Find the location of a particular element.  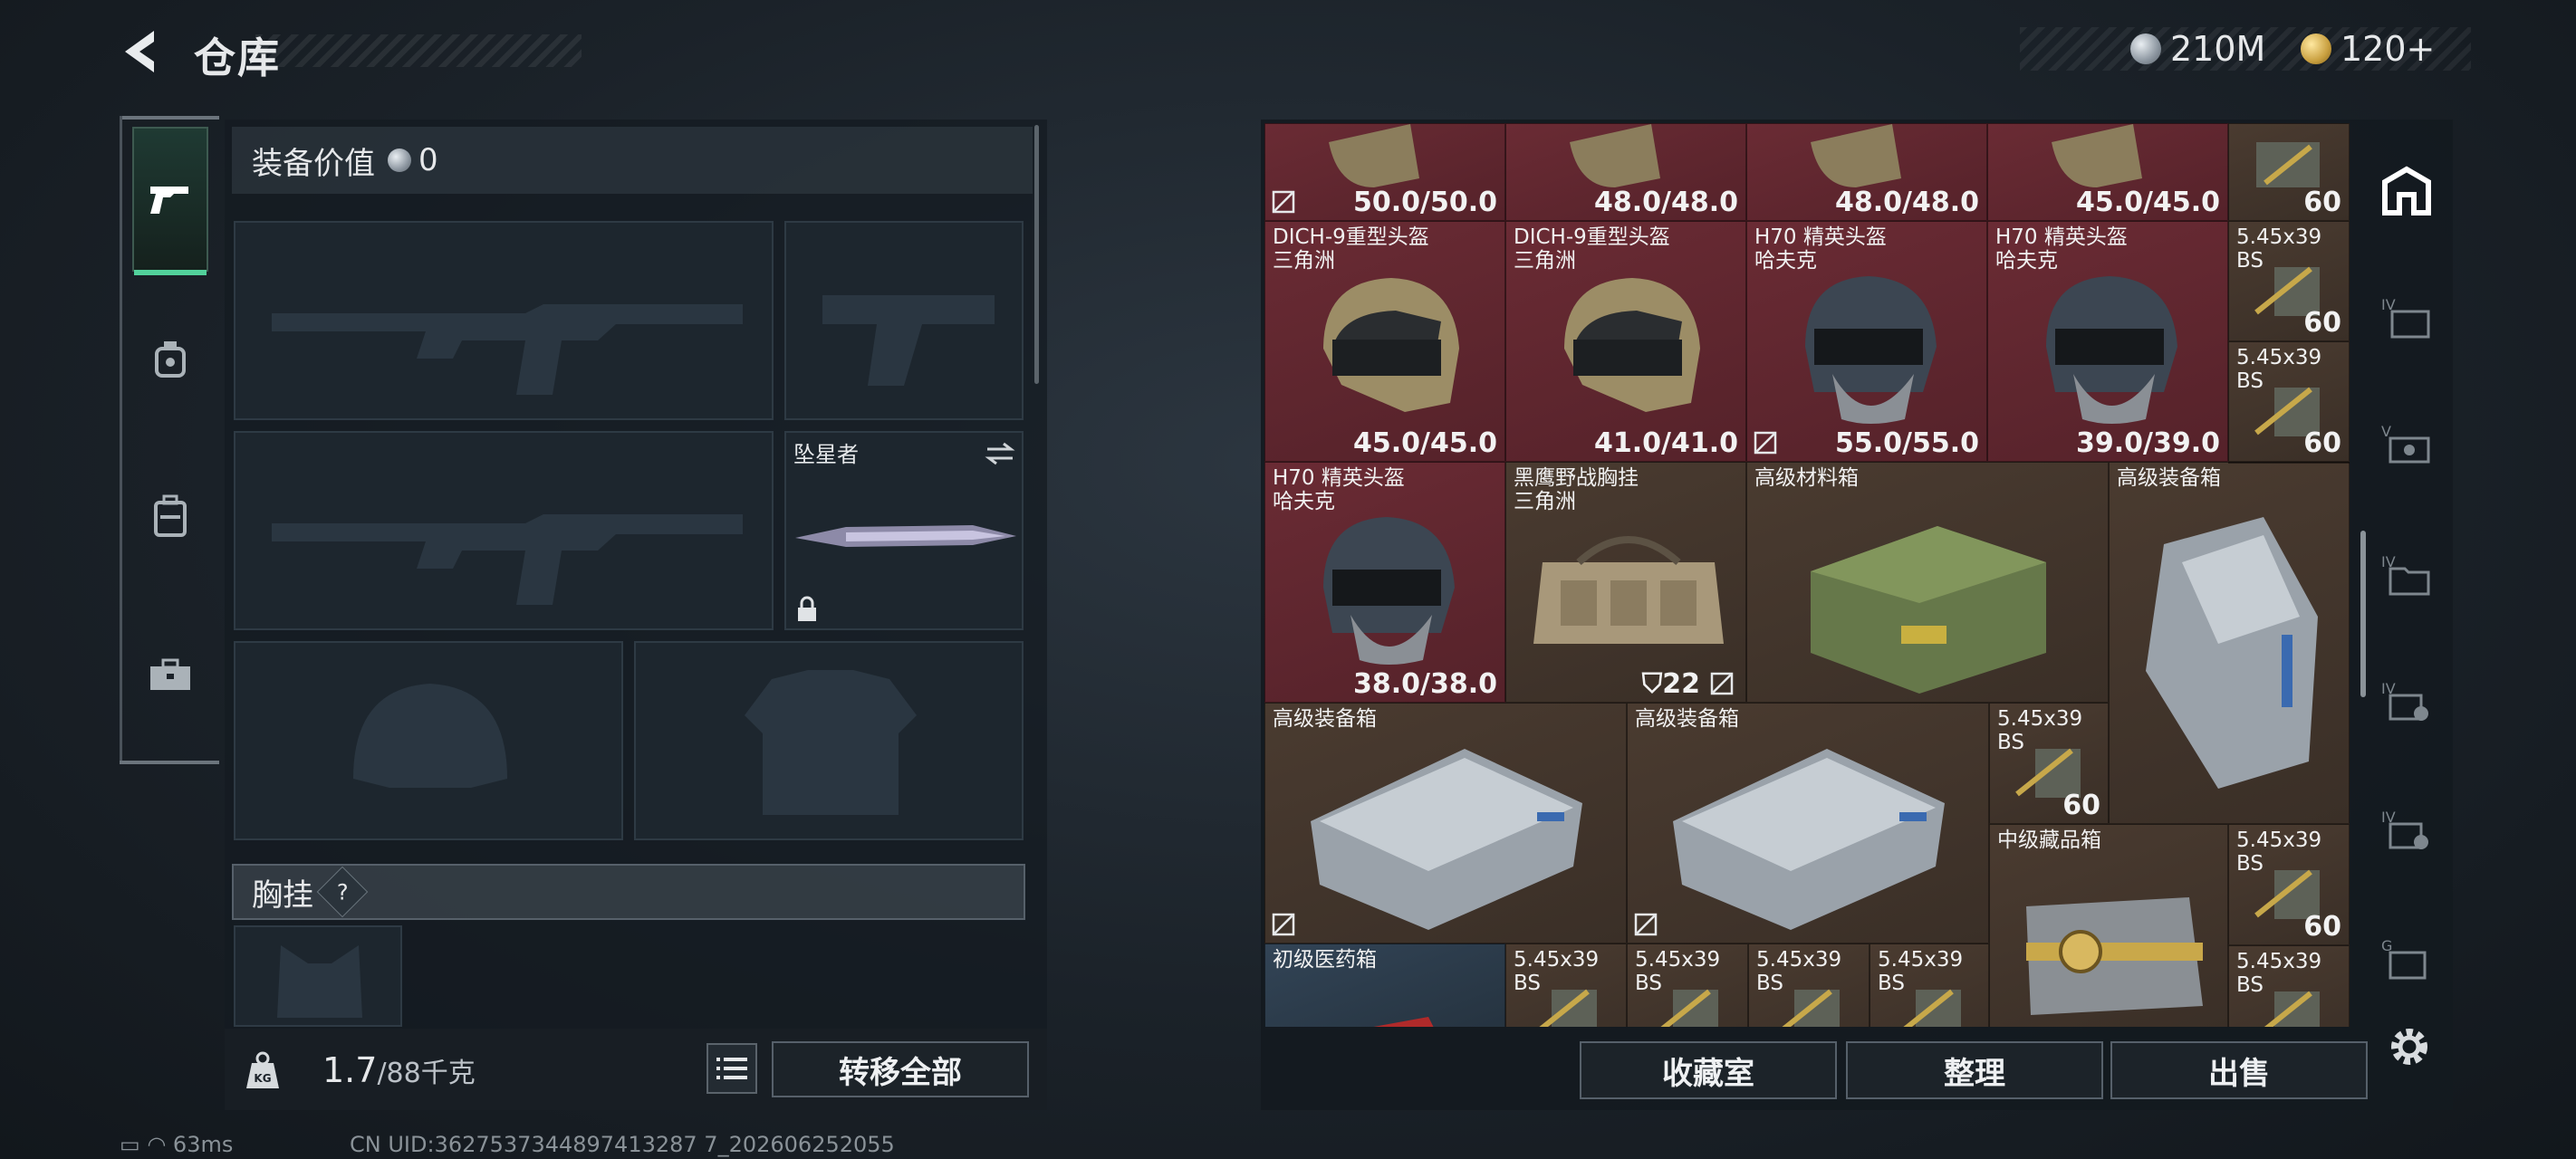

side-tab-3: IV is located at coordinates (2406, 575).